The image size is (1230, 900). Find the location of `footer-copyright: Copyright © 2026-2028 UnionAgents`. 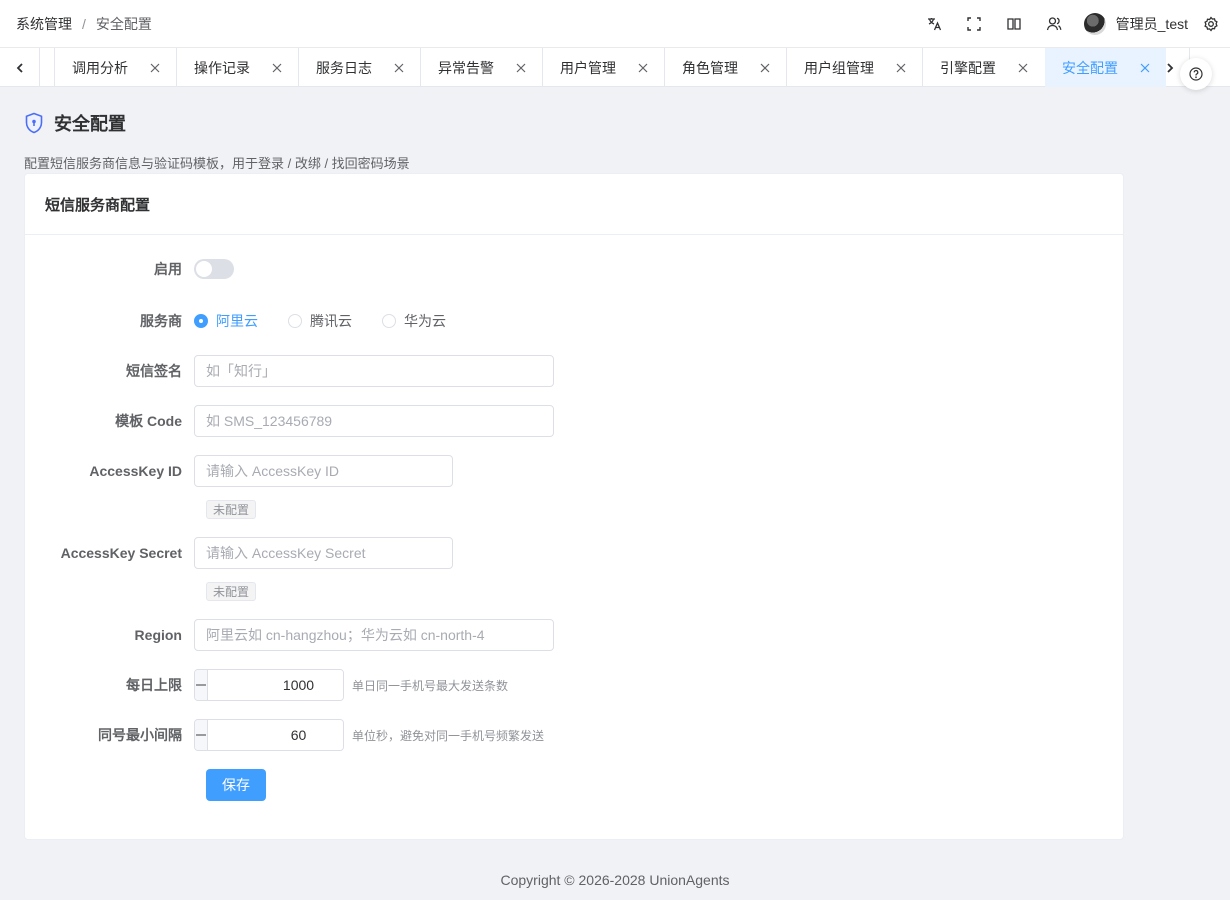

footer-copyright: Copyright © 2026-2028 UnionAgents is located at coordinates (615, 880).